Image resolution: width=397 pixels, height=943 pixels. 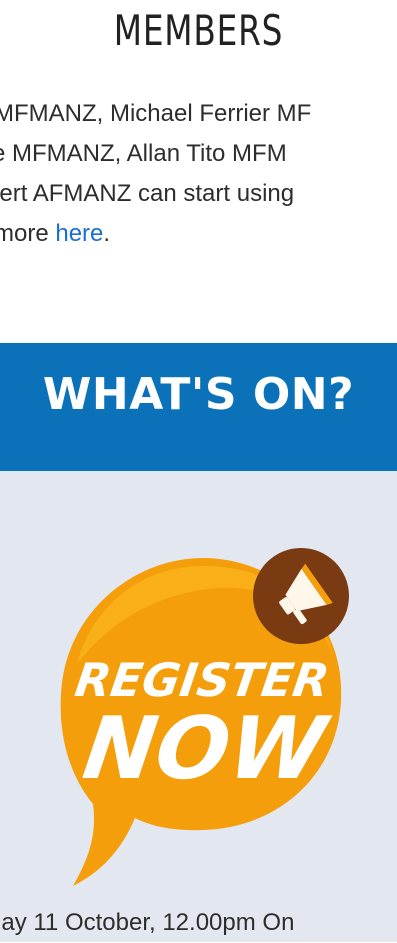 What do you see at coordinates (147, 193) in the screenshot?
I see `members-line-3: bert AFMANZ can start using` at bounding box center [147, 193].